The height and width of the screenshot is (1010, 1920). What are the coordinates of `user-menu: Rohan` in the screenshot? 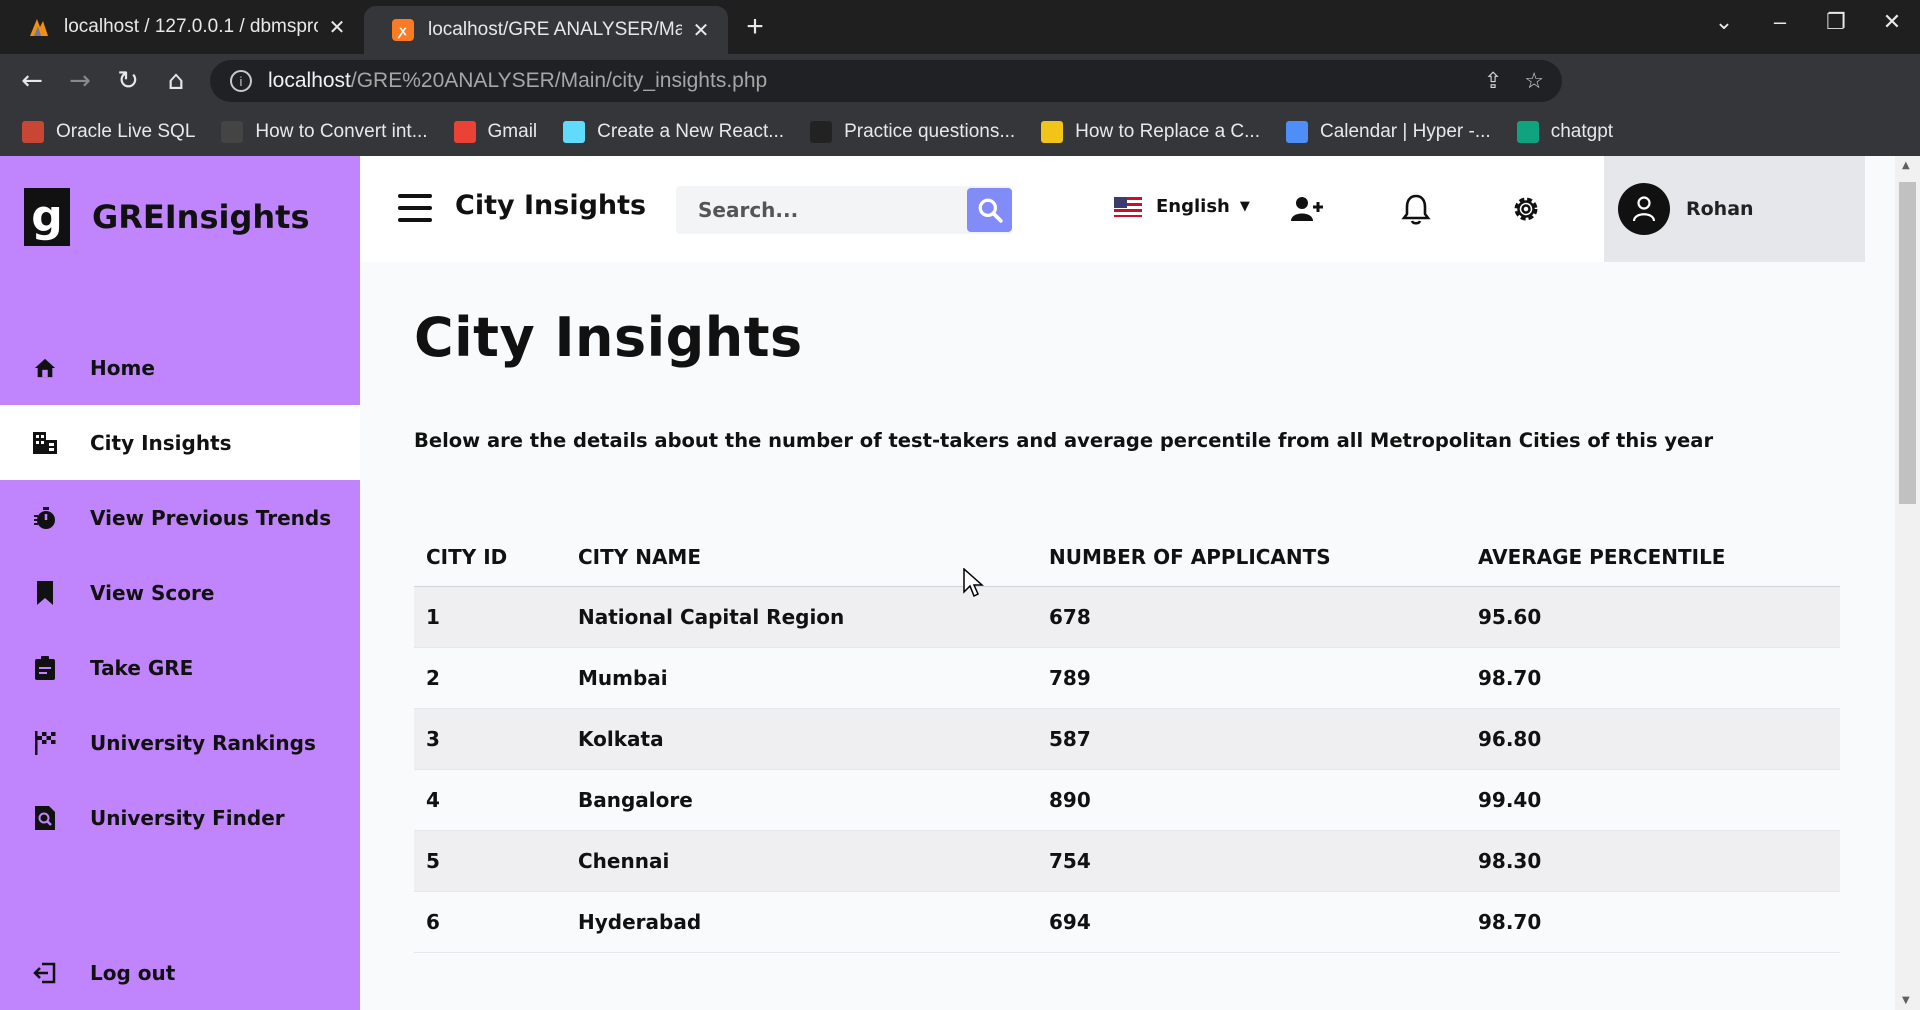 It's located at (1734, 209).